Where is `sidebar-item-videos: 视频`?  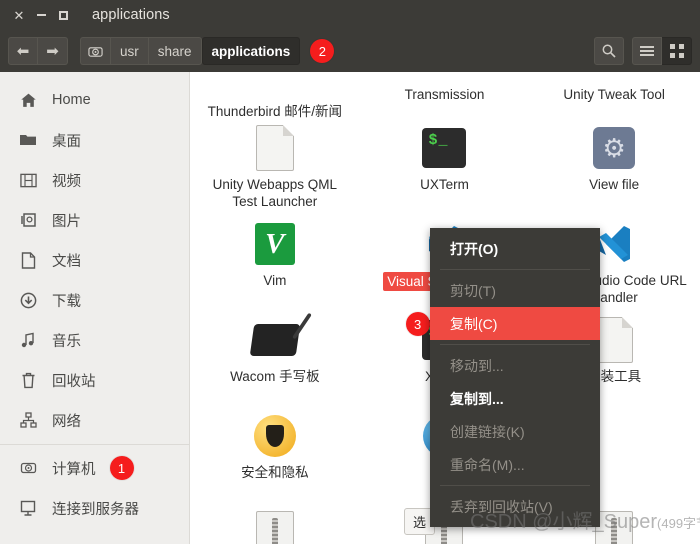
sidebar-item-videos: 视频 is located at coordinates (94, 180).